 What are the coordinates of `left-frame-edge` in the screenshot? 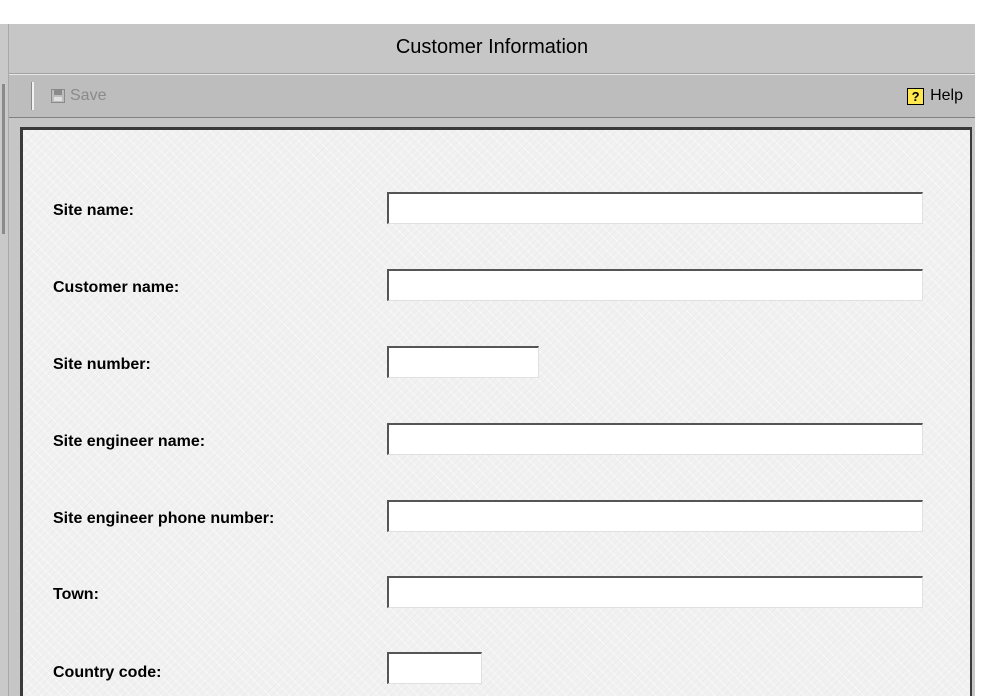 It's located at (3, 159).